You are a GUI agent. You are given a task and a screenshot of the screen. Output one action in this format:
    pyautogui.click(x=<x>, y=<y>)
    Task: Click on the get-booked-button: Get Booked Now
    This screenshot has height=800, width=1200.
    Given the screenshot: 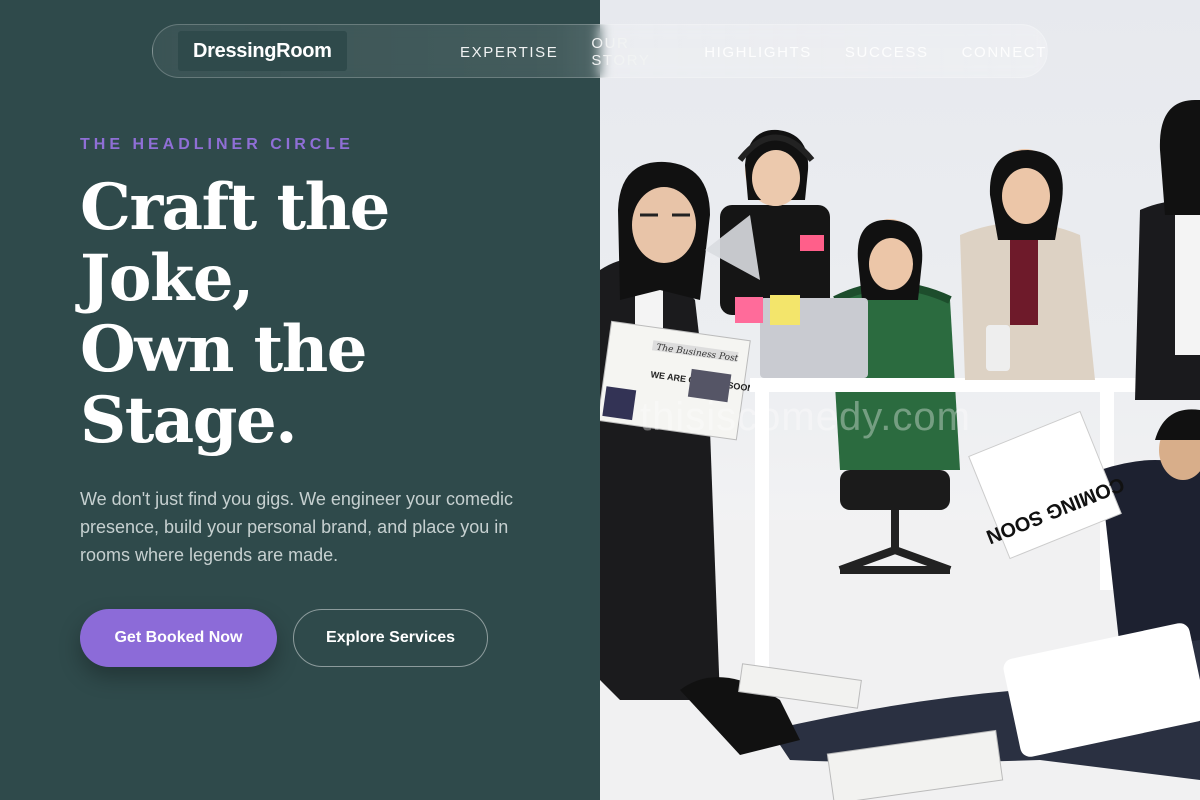 What is the action you would take?
    pyautogui.click(x=178, y=638)
    